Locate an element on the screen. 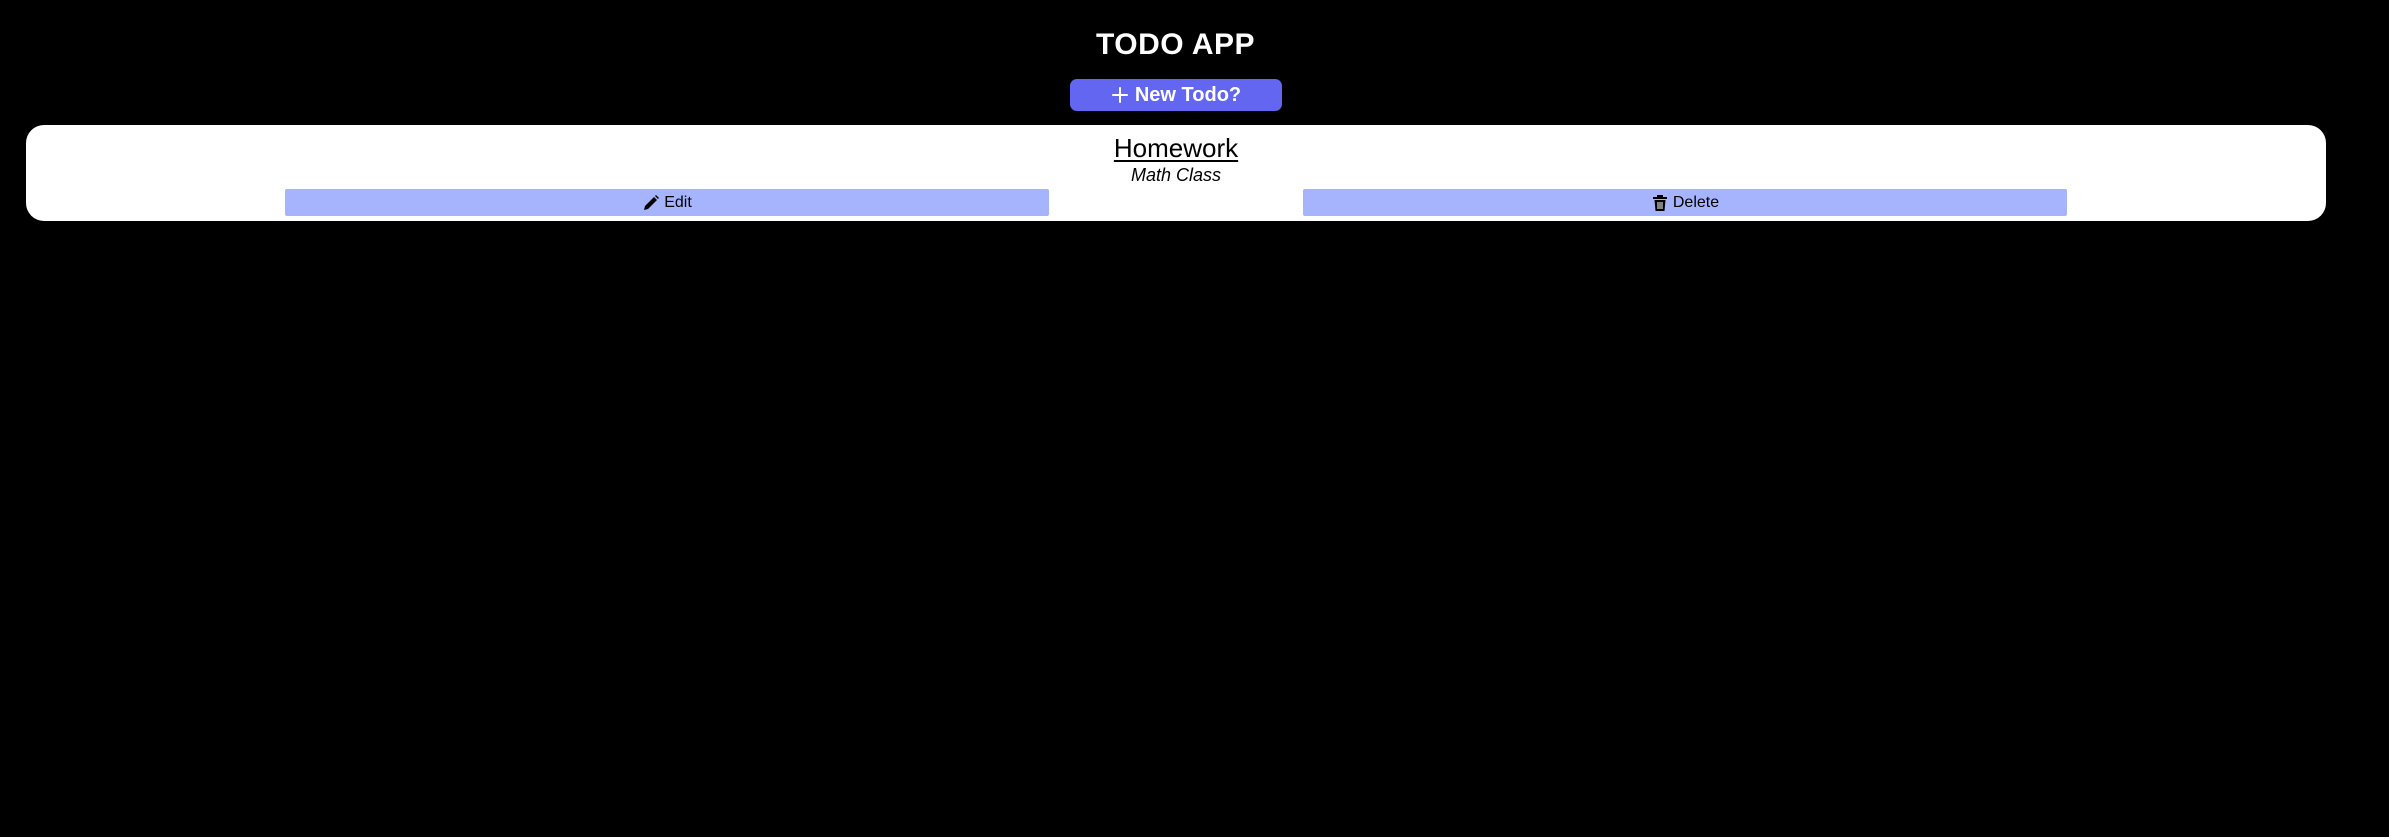  new-todo-label: New Todo? is located at coordinates (1188, 94).